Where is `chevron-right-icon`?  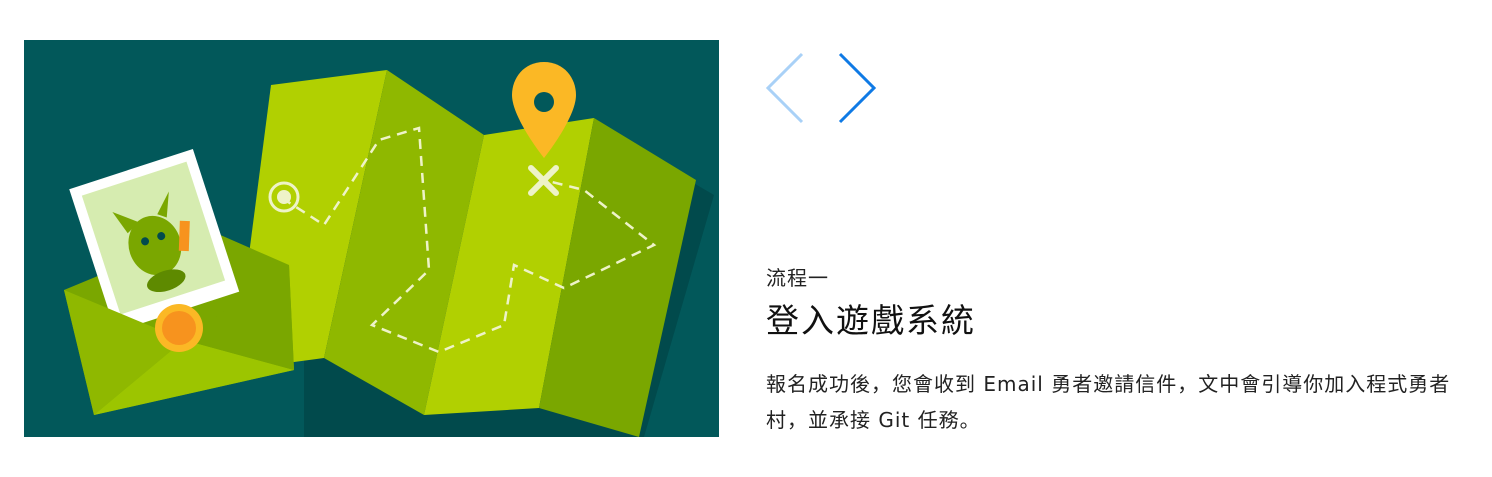
chevron-right-icon is located at coordinates (857, 88).